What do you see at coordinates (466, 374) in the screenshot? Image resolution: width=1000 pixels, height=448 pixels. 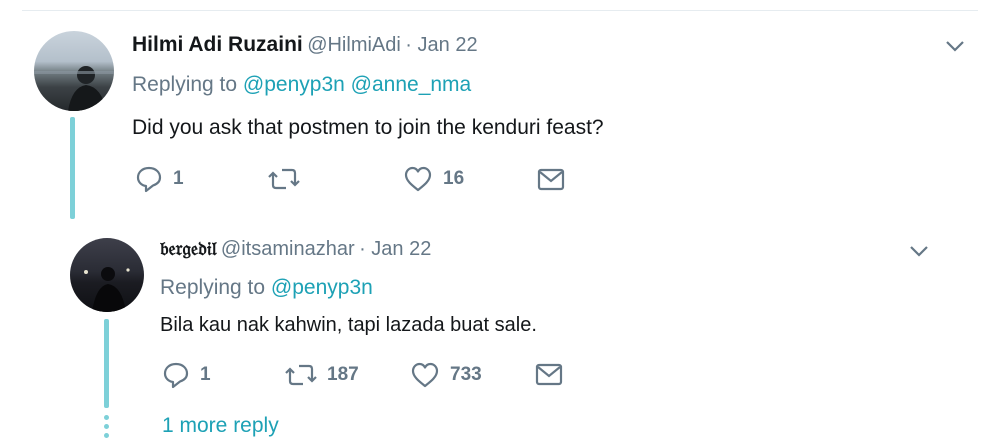 I see `like-count: 733` at bounding box center [466, 374].